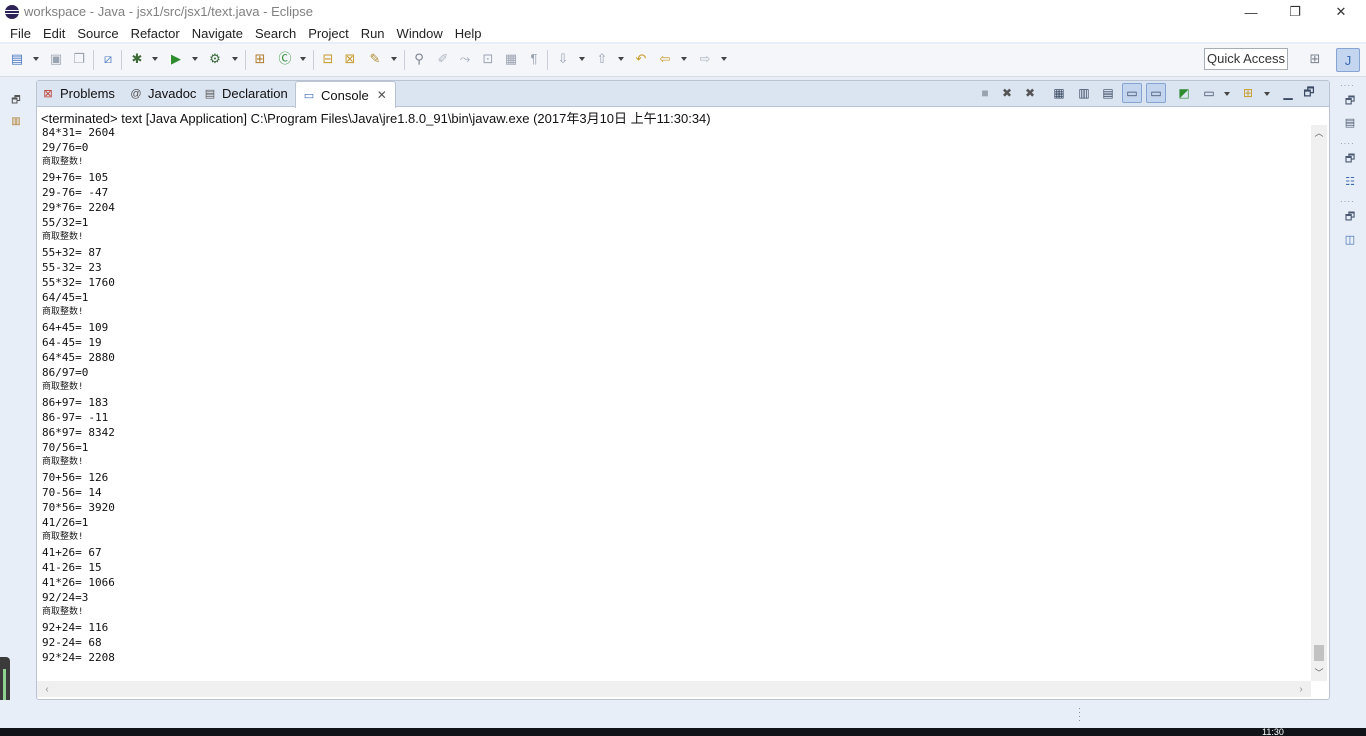 The image size is (1366, 736). Describe the element at coordinates (1084, 93) in the screenshot. I see `scroll-lock-icon: ▥` at that location.